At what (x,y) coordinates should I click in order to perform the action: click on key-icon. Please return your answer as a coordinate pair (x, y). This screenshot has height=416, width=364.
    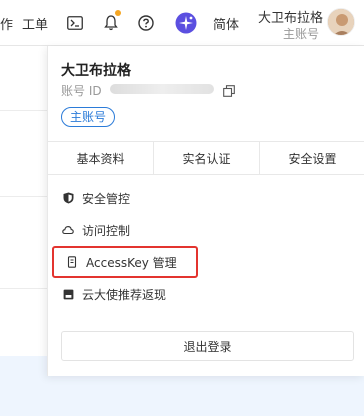
    Looking at the image, I should click on (72, 262).